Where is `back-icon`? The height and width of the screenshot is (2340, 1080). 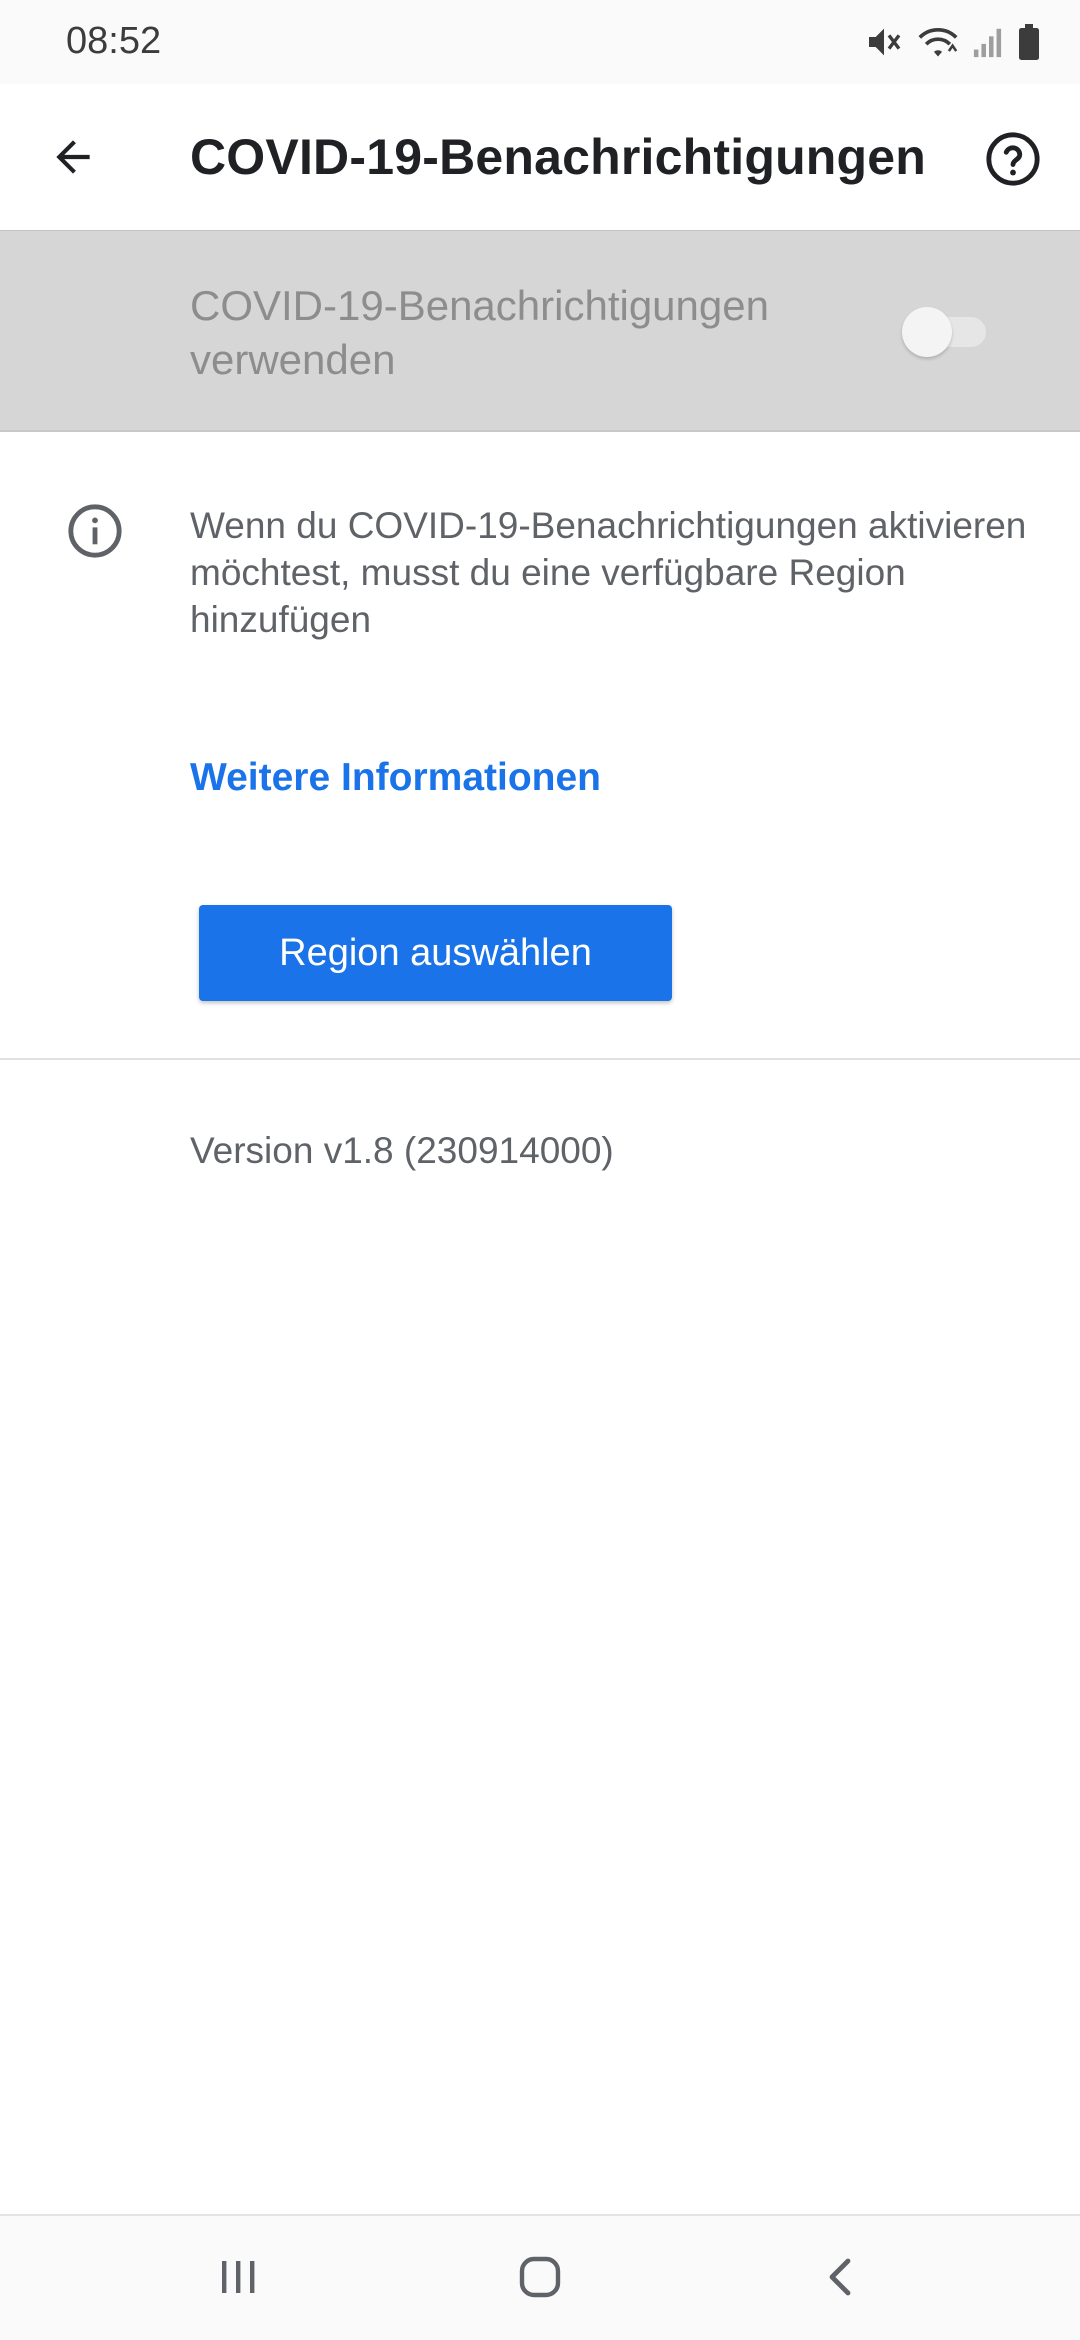
back-icon is located at coordinates (842, 2279).